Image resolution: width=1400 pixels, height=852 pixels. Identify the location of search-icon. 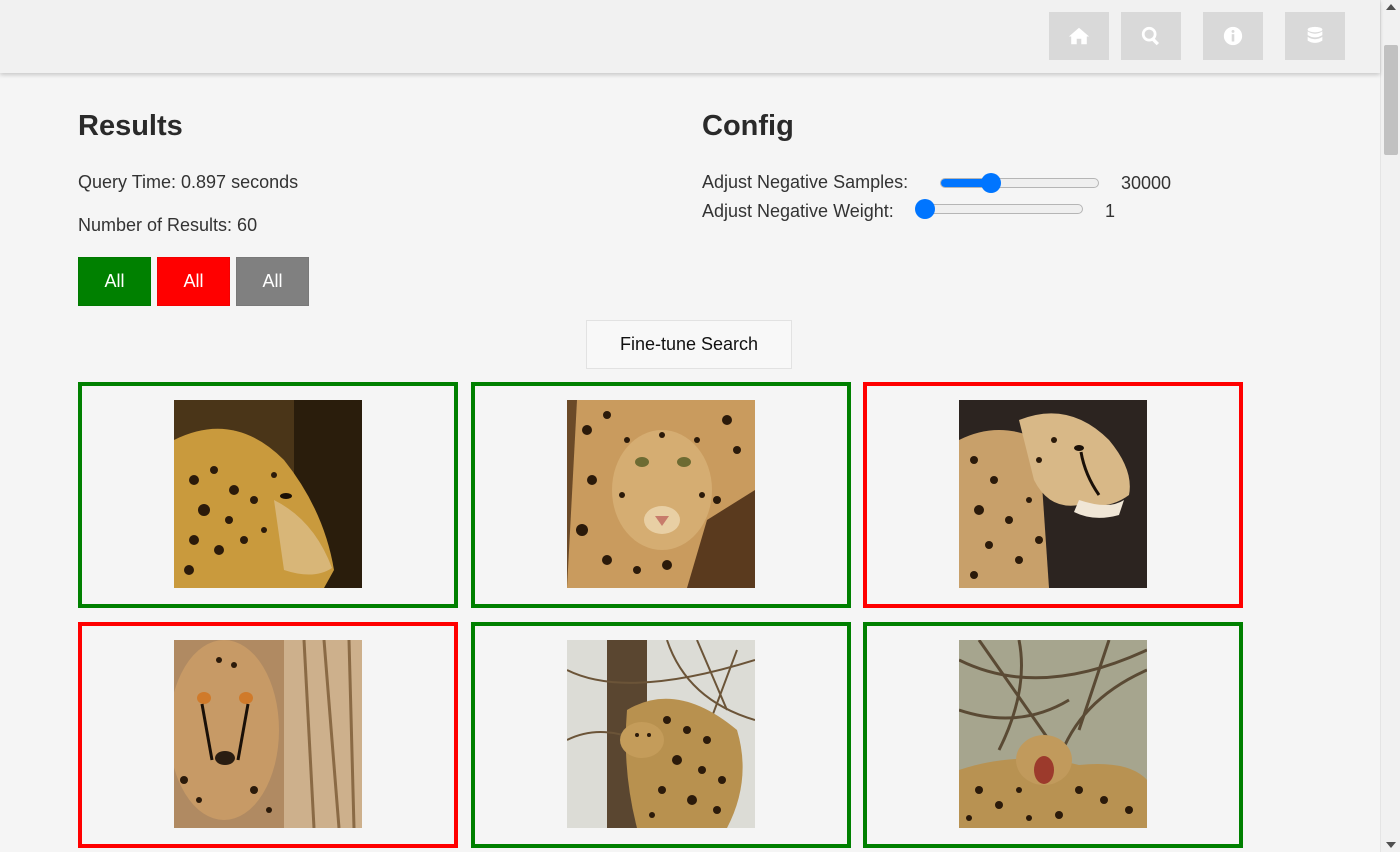
(1150, 36).